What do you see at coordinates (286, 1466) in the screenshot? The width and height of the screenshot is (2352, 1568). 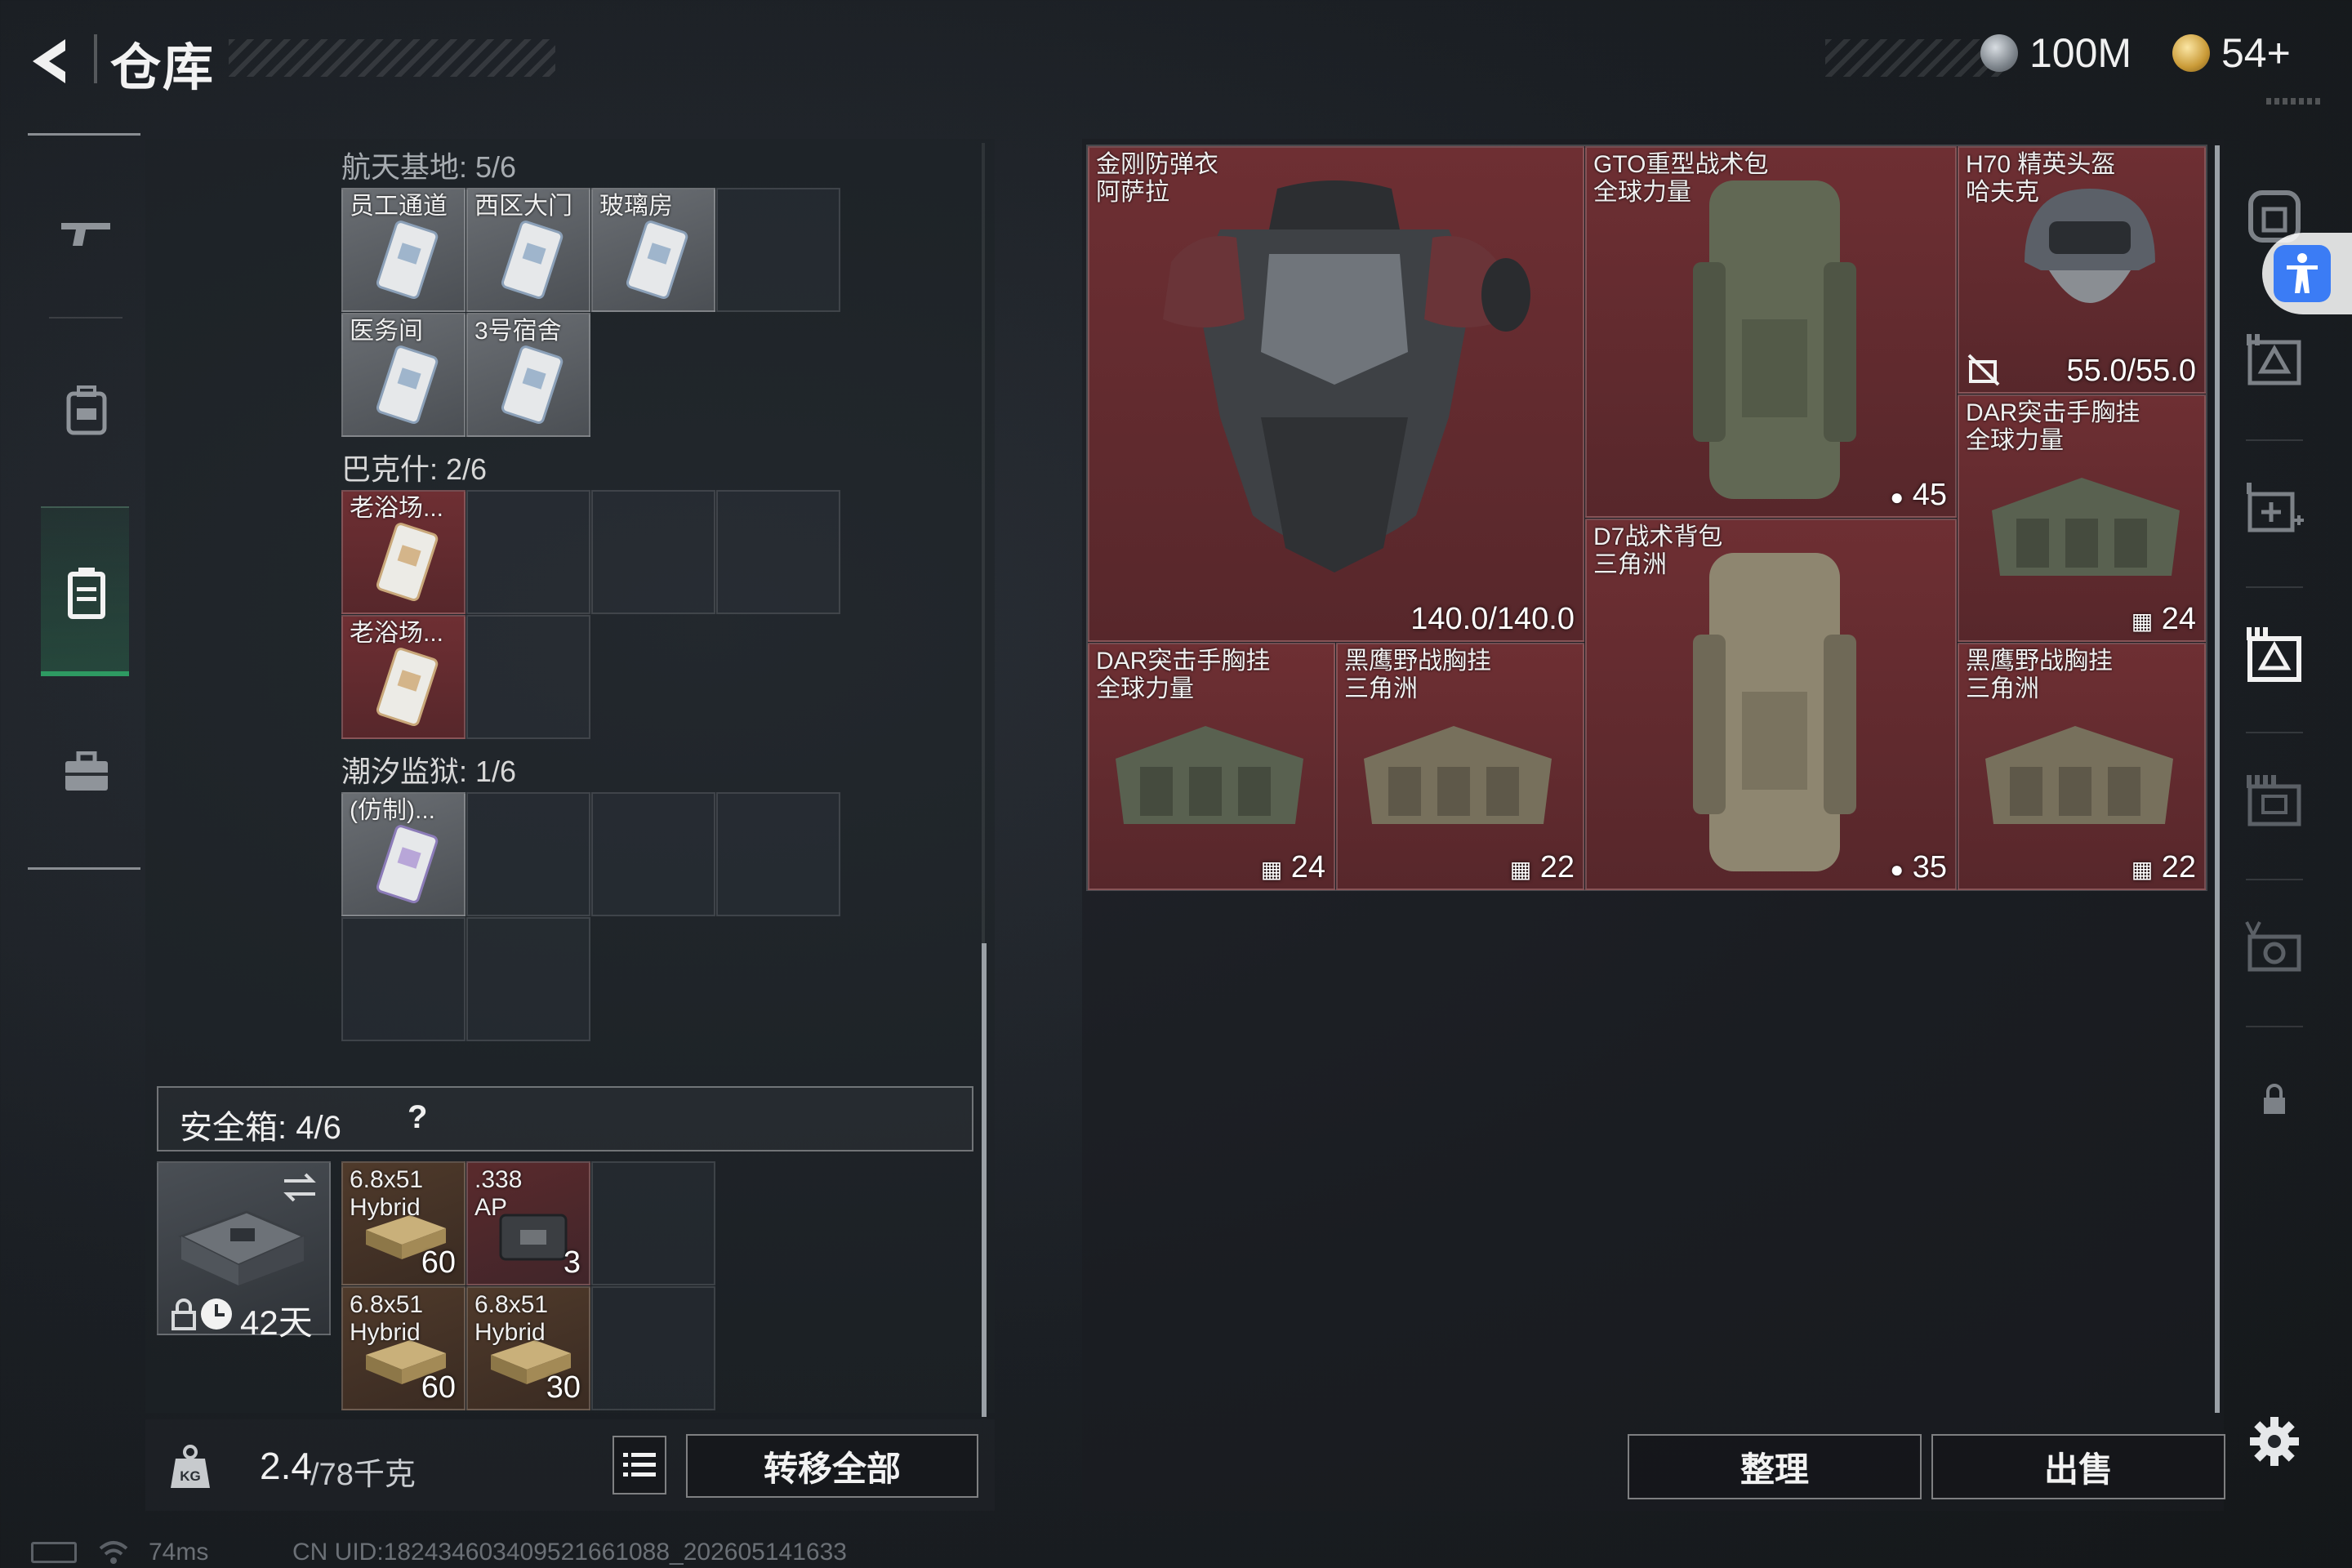 I see `weight-current: 2.4` at bounding box center [286, 1466].